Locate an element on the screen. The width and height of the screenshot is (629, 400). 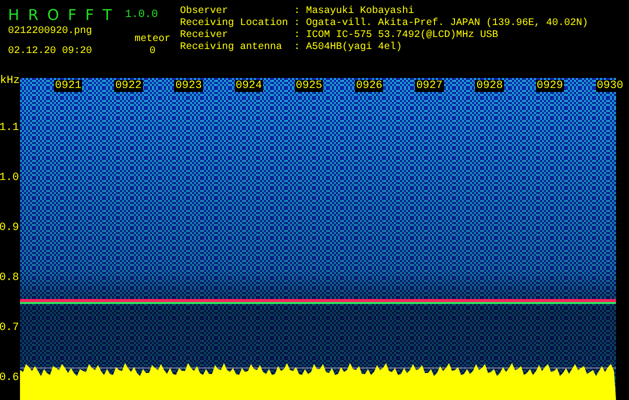
file-name: 0212200920.png is located at coordinates (51, 32).